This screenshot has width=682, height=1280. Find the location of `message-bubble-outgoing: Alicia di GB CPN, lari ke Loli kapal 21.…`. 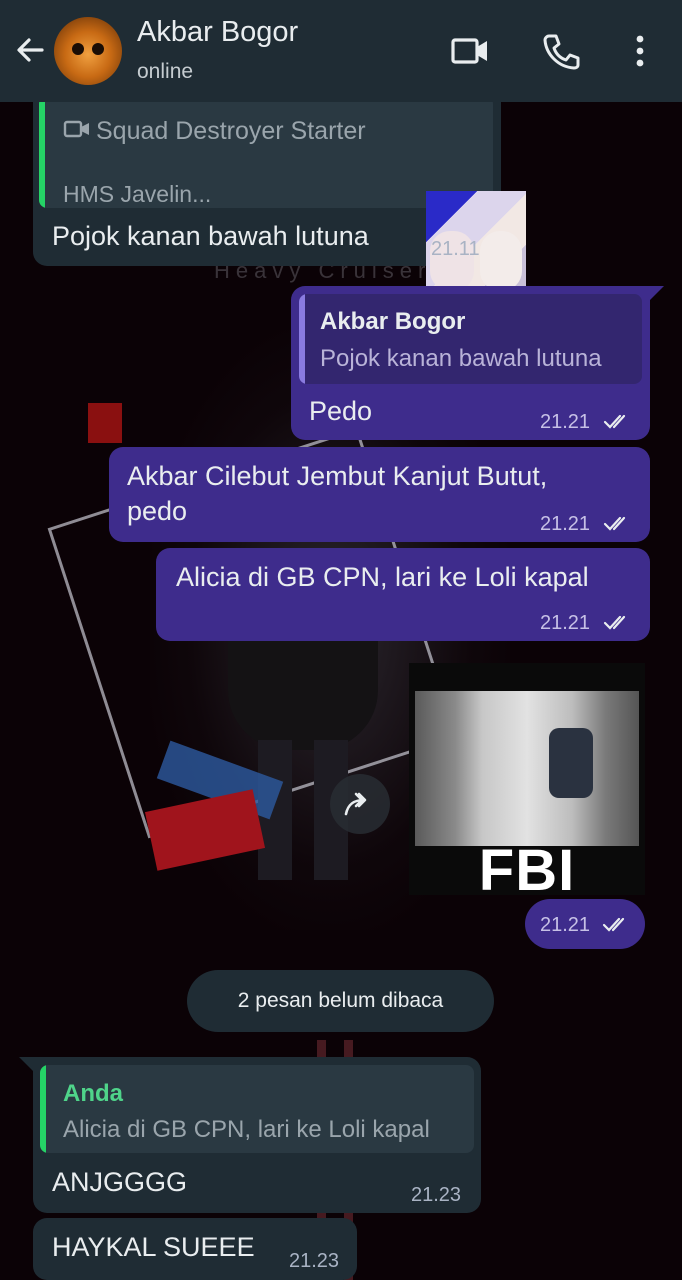

message-bubble-outgoing: Alicia di GB CPN, lari ke Loli kapal 21.… is located at coordinates (403, 594).